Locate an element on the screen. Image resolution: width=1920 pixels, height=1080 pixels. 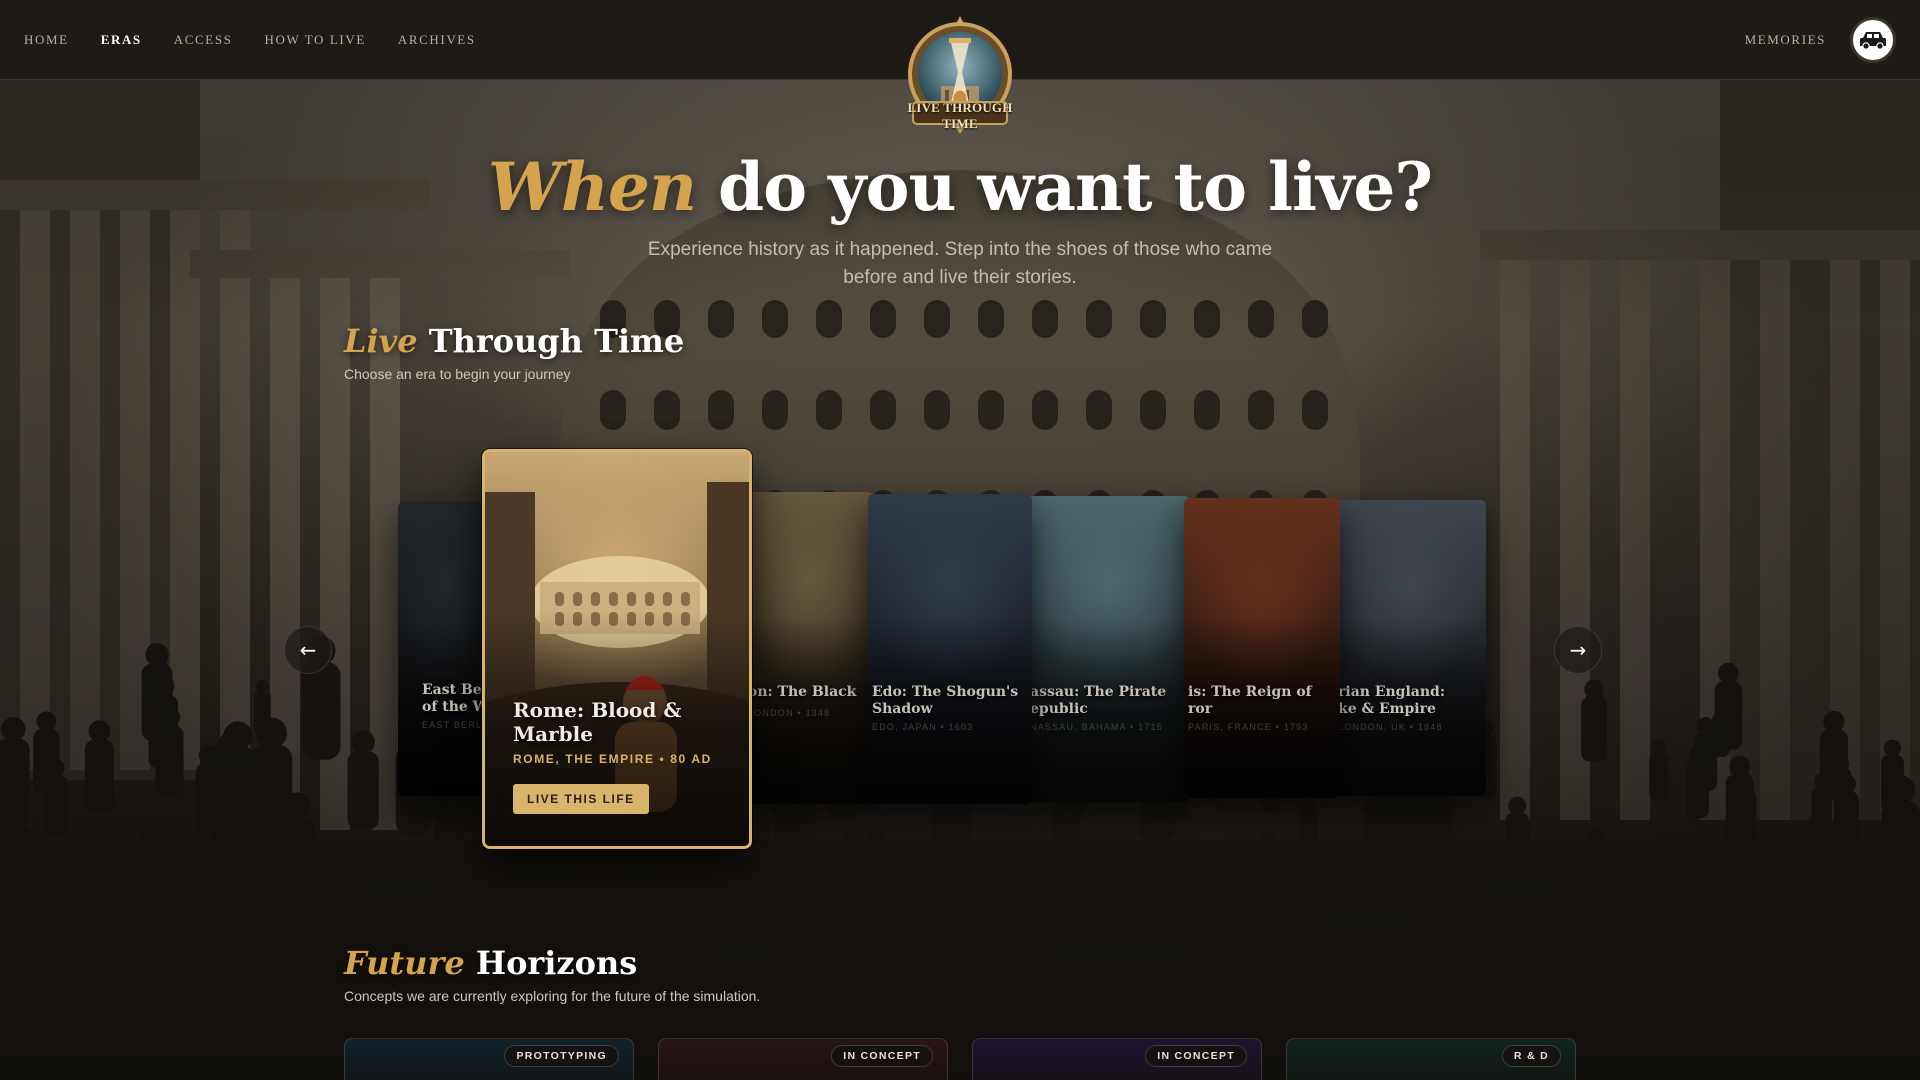
nav-link-eras: ERAS is located at coordinates (121, 40).